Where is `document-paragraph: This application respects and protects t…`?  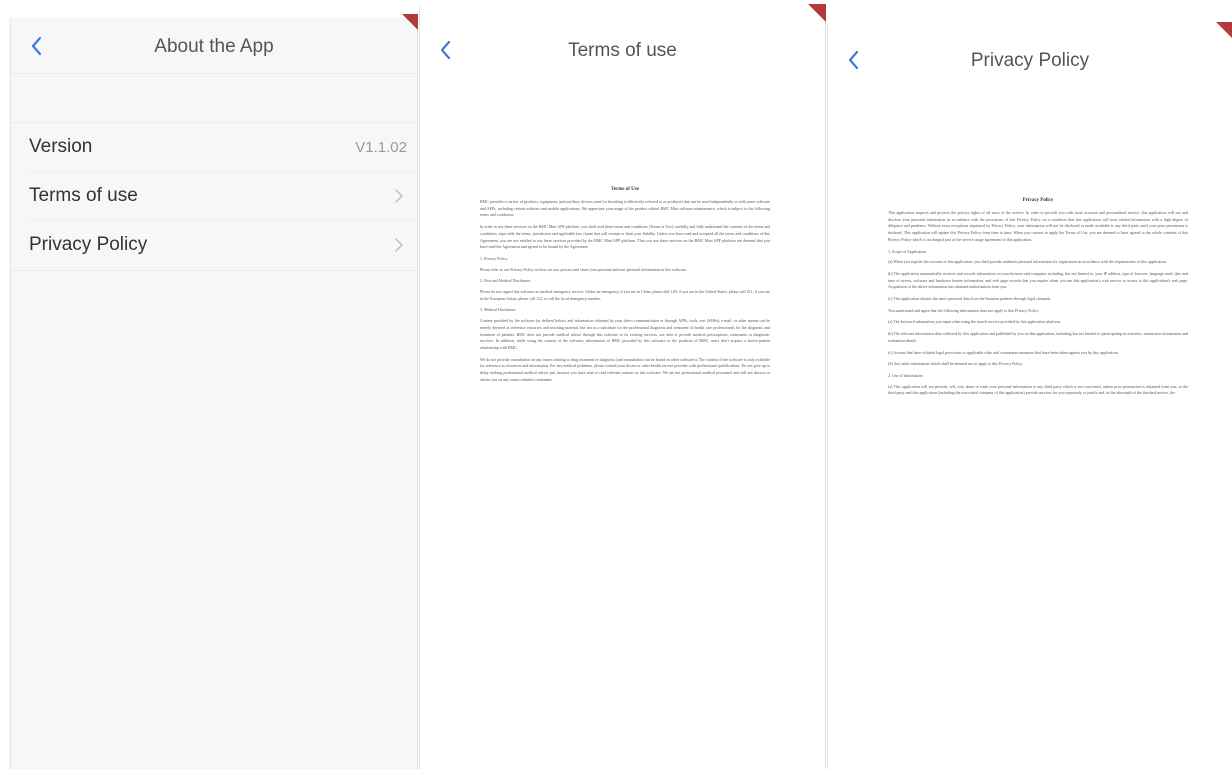
document-paragraph: This application respects and protects t… is located at coordinates (1038, 226).